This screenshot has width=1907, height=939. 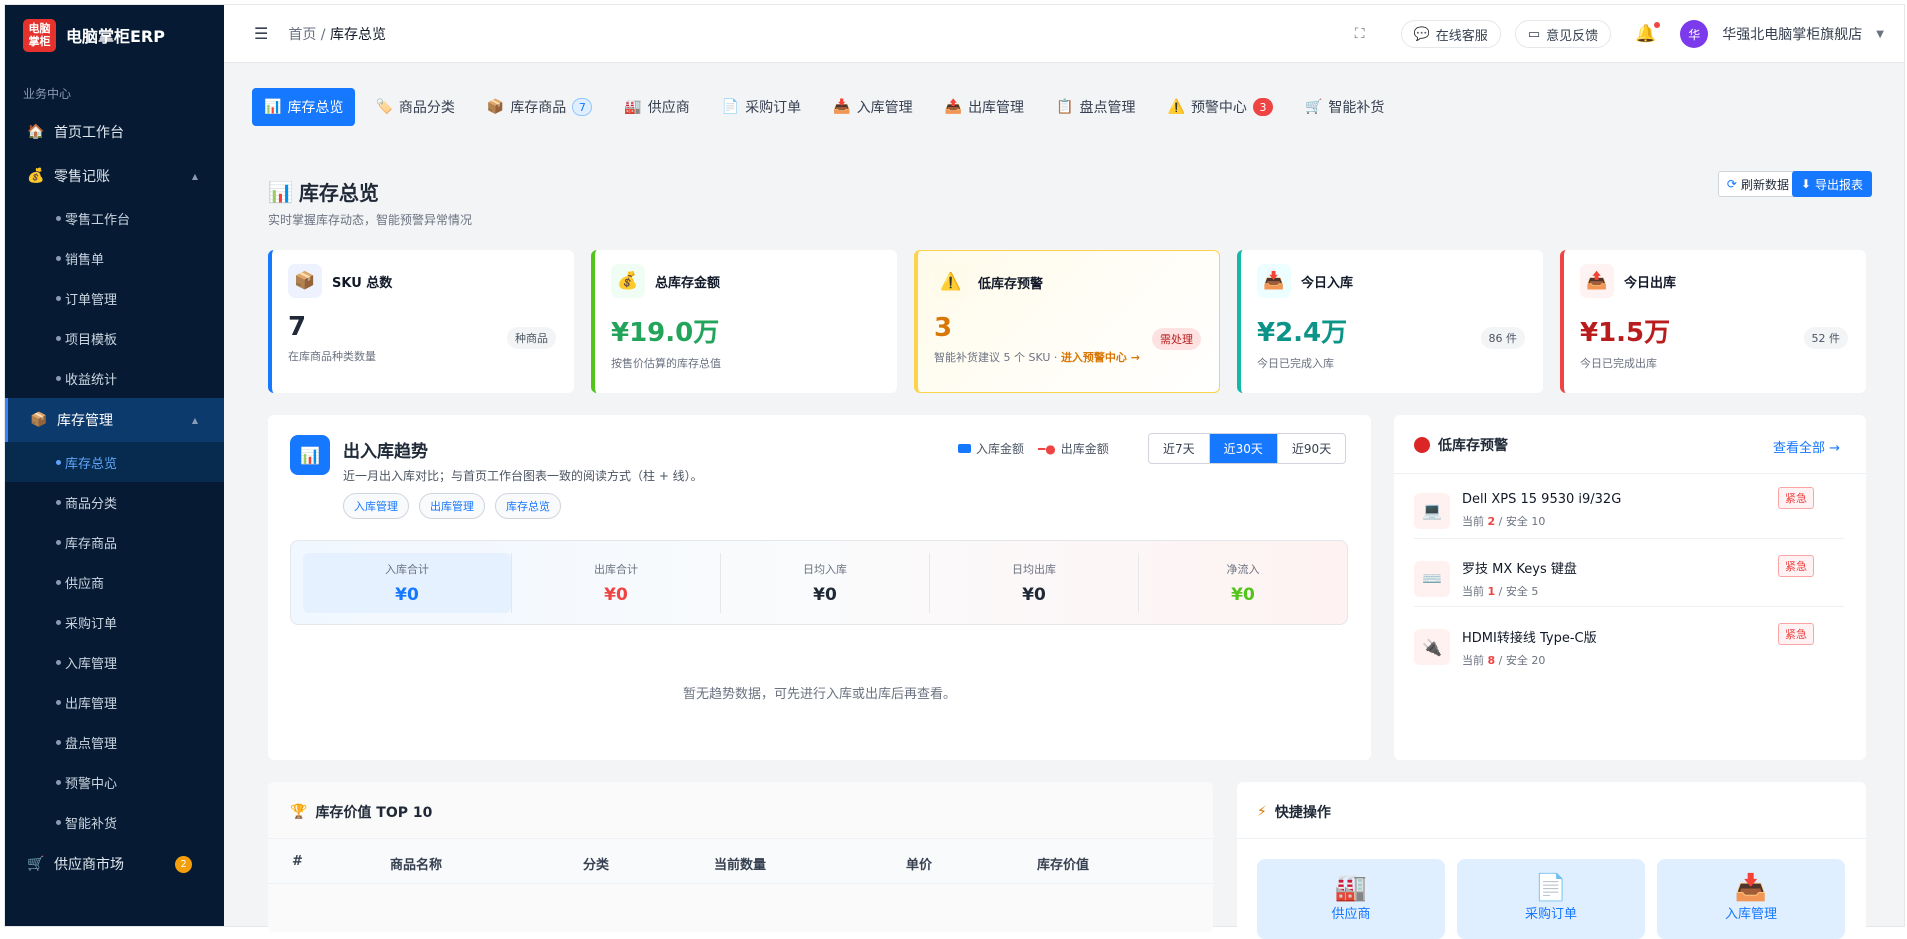 I want to click on trend-empty-message: 暂无趋势数据，可先进行入库或出库后再查看。, so click(x=819, y=694).